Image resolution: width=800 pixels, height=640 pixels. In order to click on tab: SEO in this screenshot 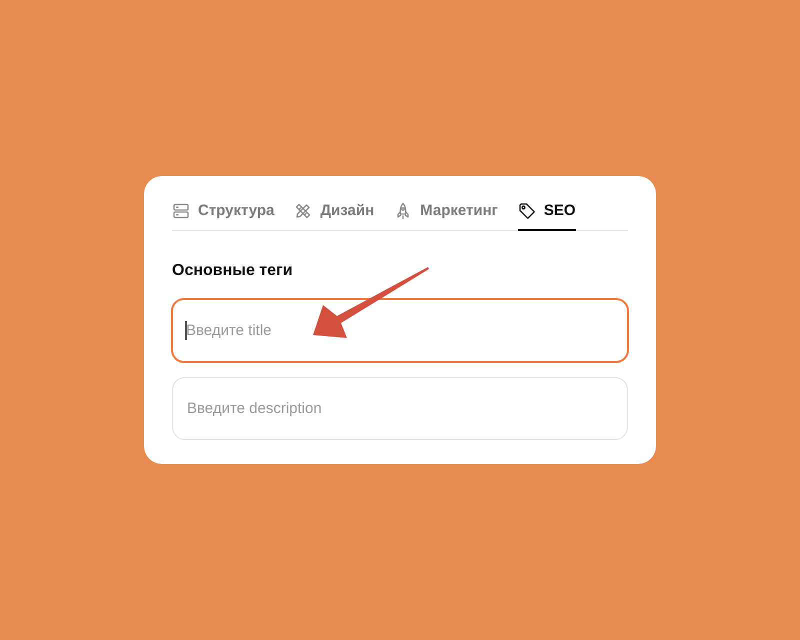, I will do `click(547, 216)`.